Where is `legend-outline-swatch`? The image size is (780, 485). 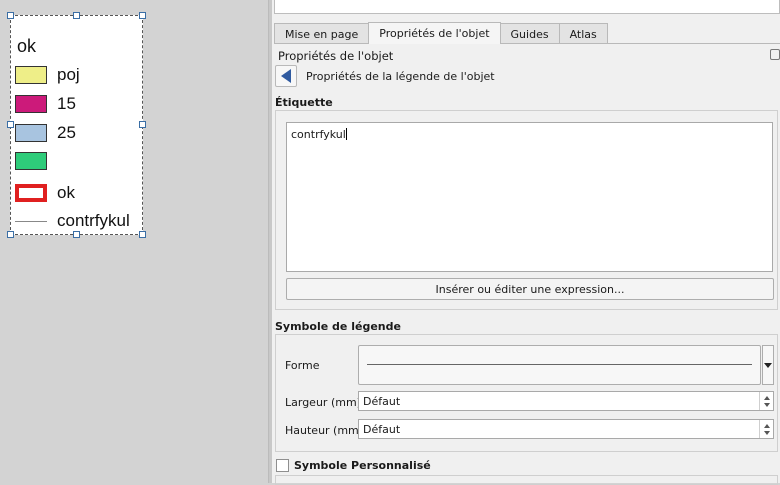 legend-outline-swatch is located at coordinates (31, 193).